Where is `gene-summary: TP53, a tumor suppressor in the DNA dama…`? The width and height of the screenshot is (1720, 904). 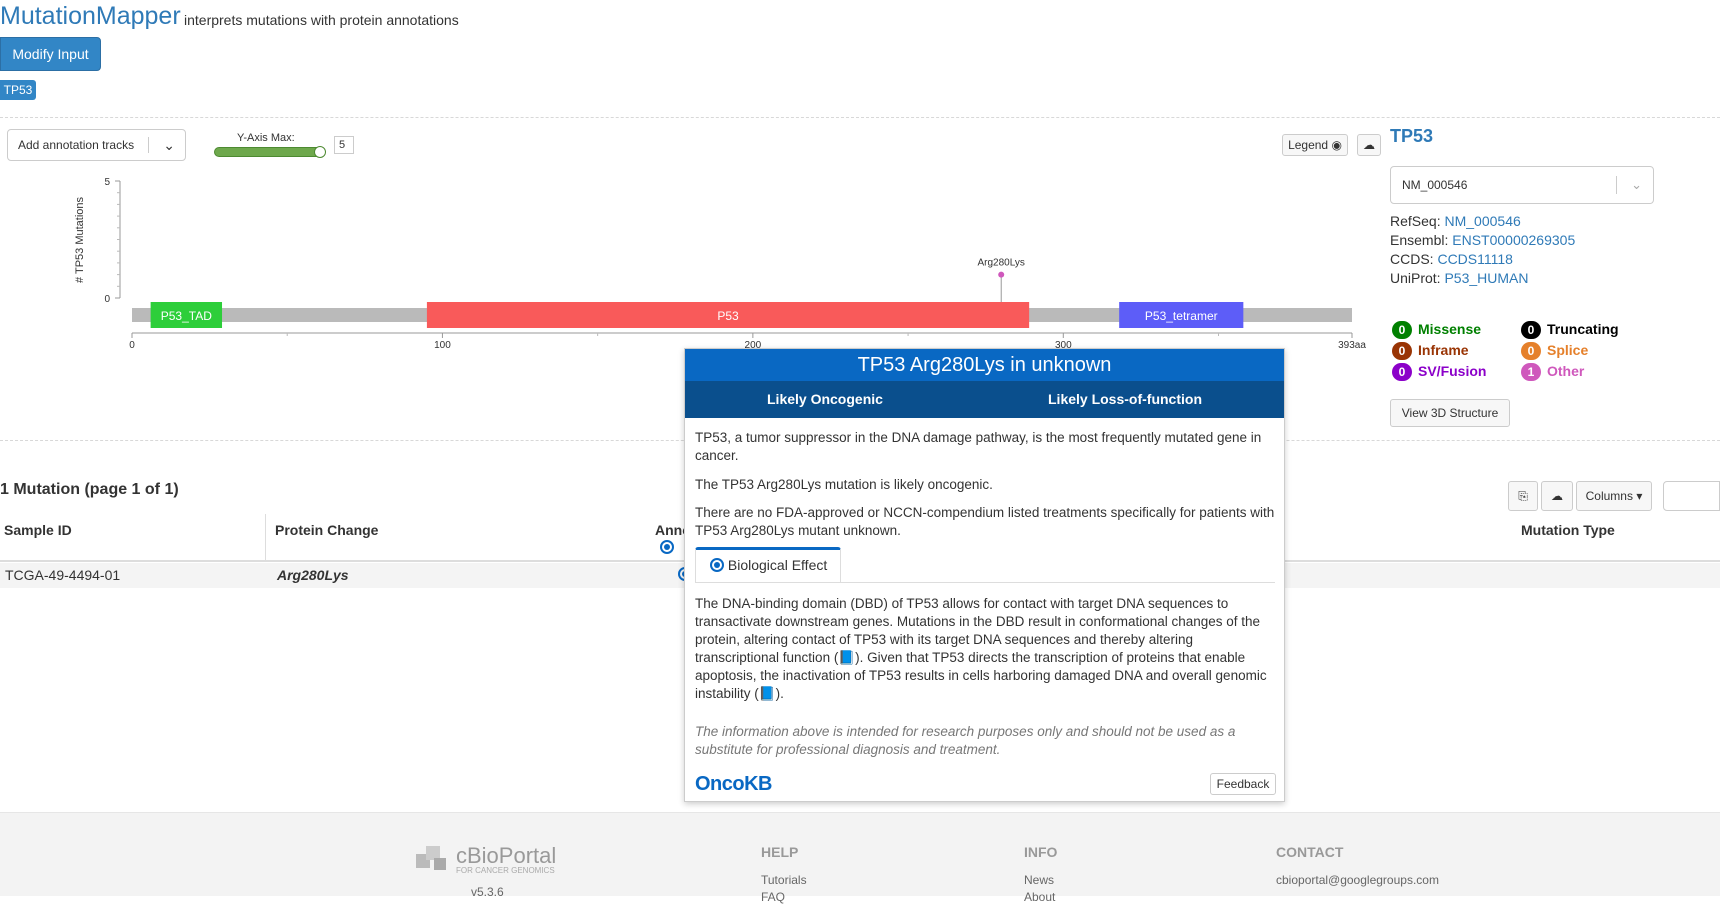 gene-summary: TP53, a tumor suppressor in the DNA dama… is located at coordinates (978, 446).